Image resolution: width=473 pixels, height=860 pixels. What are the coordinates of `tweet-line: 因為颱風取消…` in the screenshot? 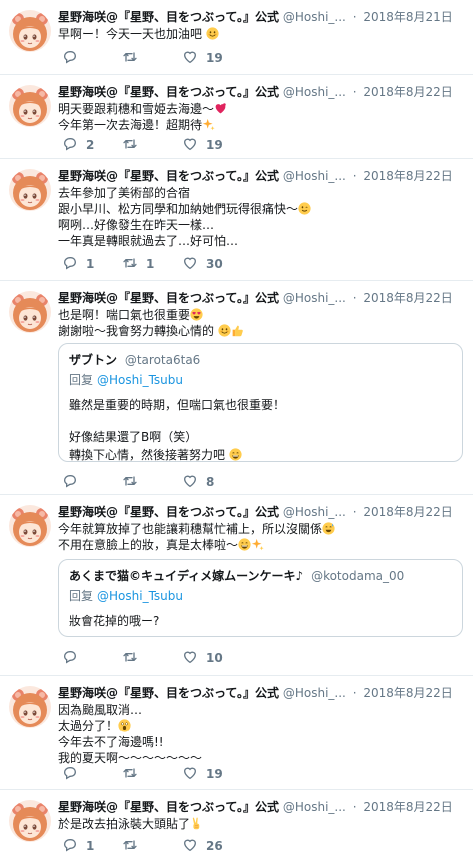 It's located at (100, 710).